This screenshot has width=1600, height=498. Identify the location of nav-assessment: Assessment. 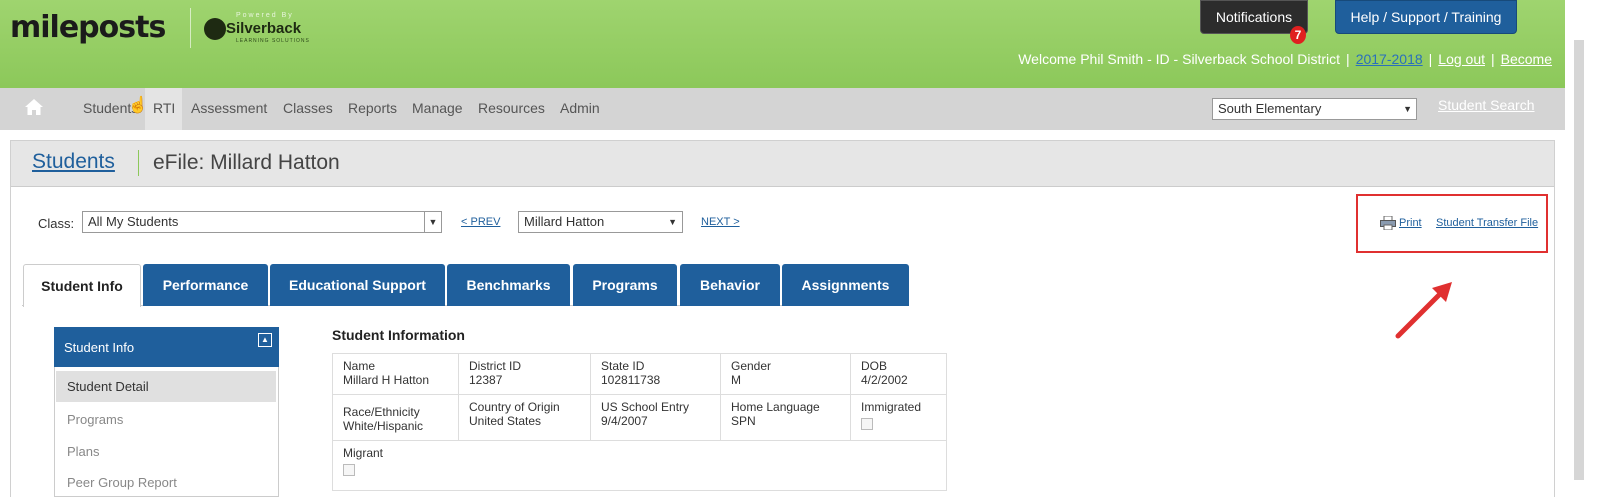
(229, 109).